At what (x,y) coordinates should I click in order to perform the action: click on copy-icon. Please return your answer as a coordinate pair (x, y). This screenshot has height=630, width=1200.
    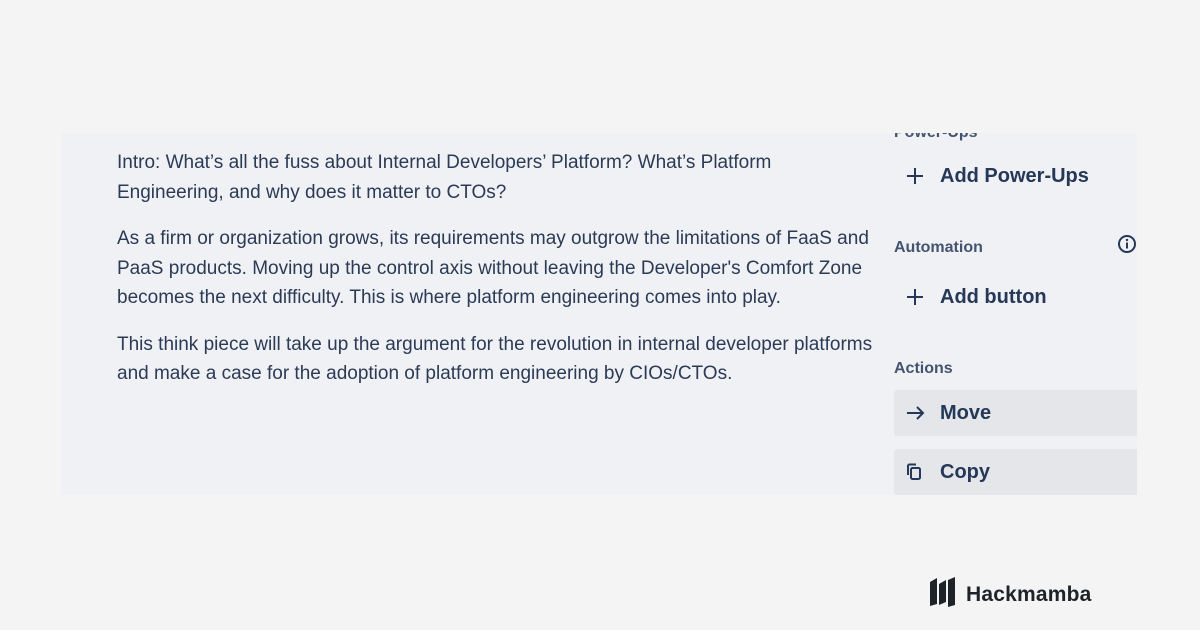
    Looking at the image, I should click on (918, 472).